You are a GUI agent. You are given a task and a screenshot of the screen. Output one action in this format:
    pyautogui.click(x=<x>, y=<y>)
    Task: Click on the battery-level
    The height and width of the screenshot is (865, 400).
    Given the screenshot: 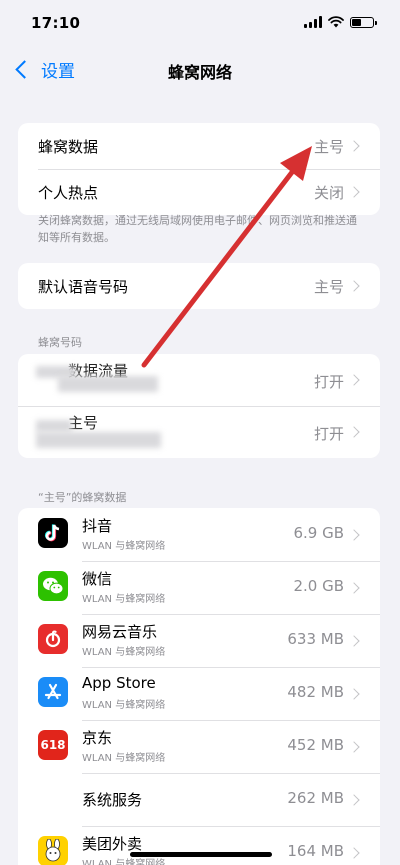 What is the action you would take?
    pyautogui.click(x=356, y=22)
    